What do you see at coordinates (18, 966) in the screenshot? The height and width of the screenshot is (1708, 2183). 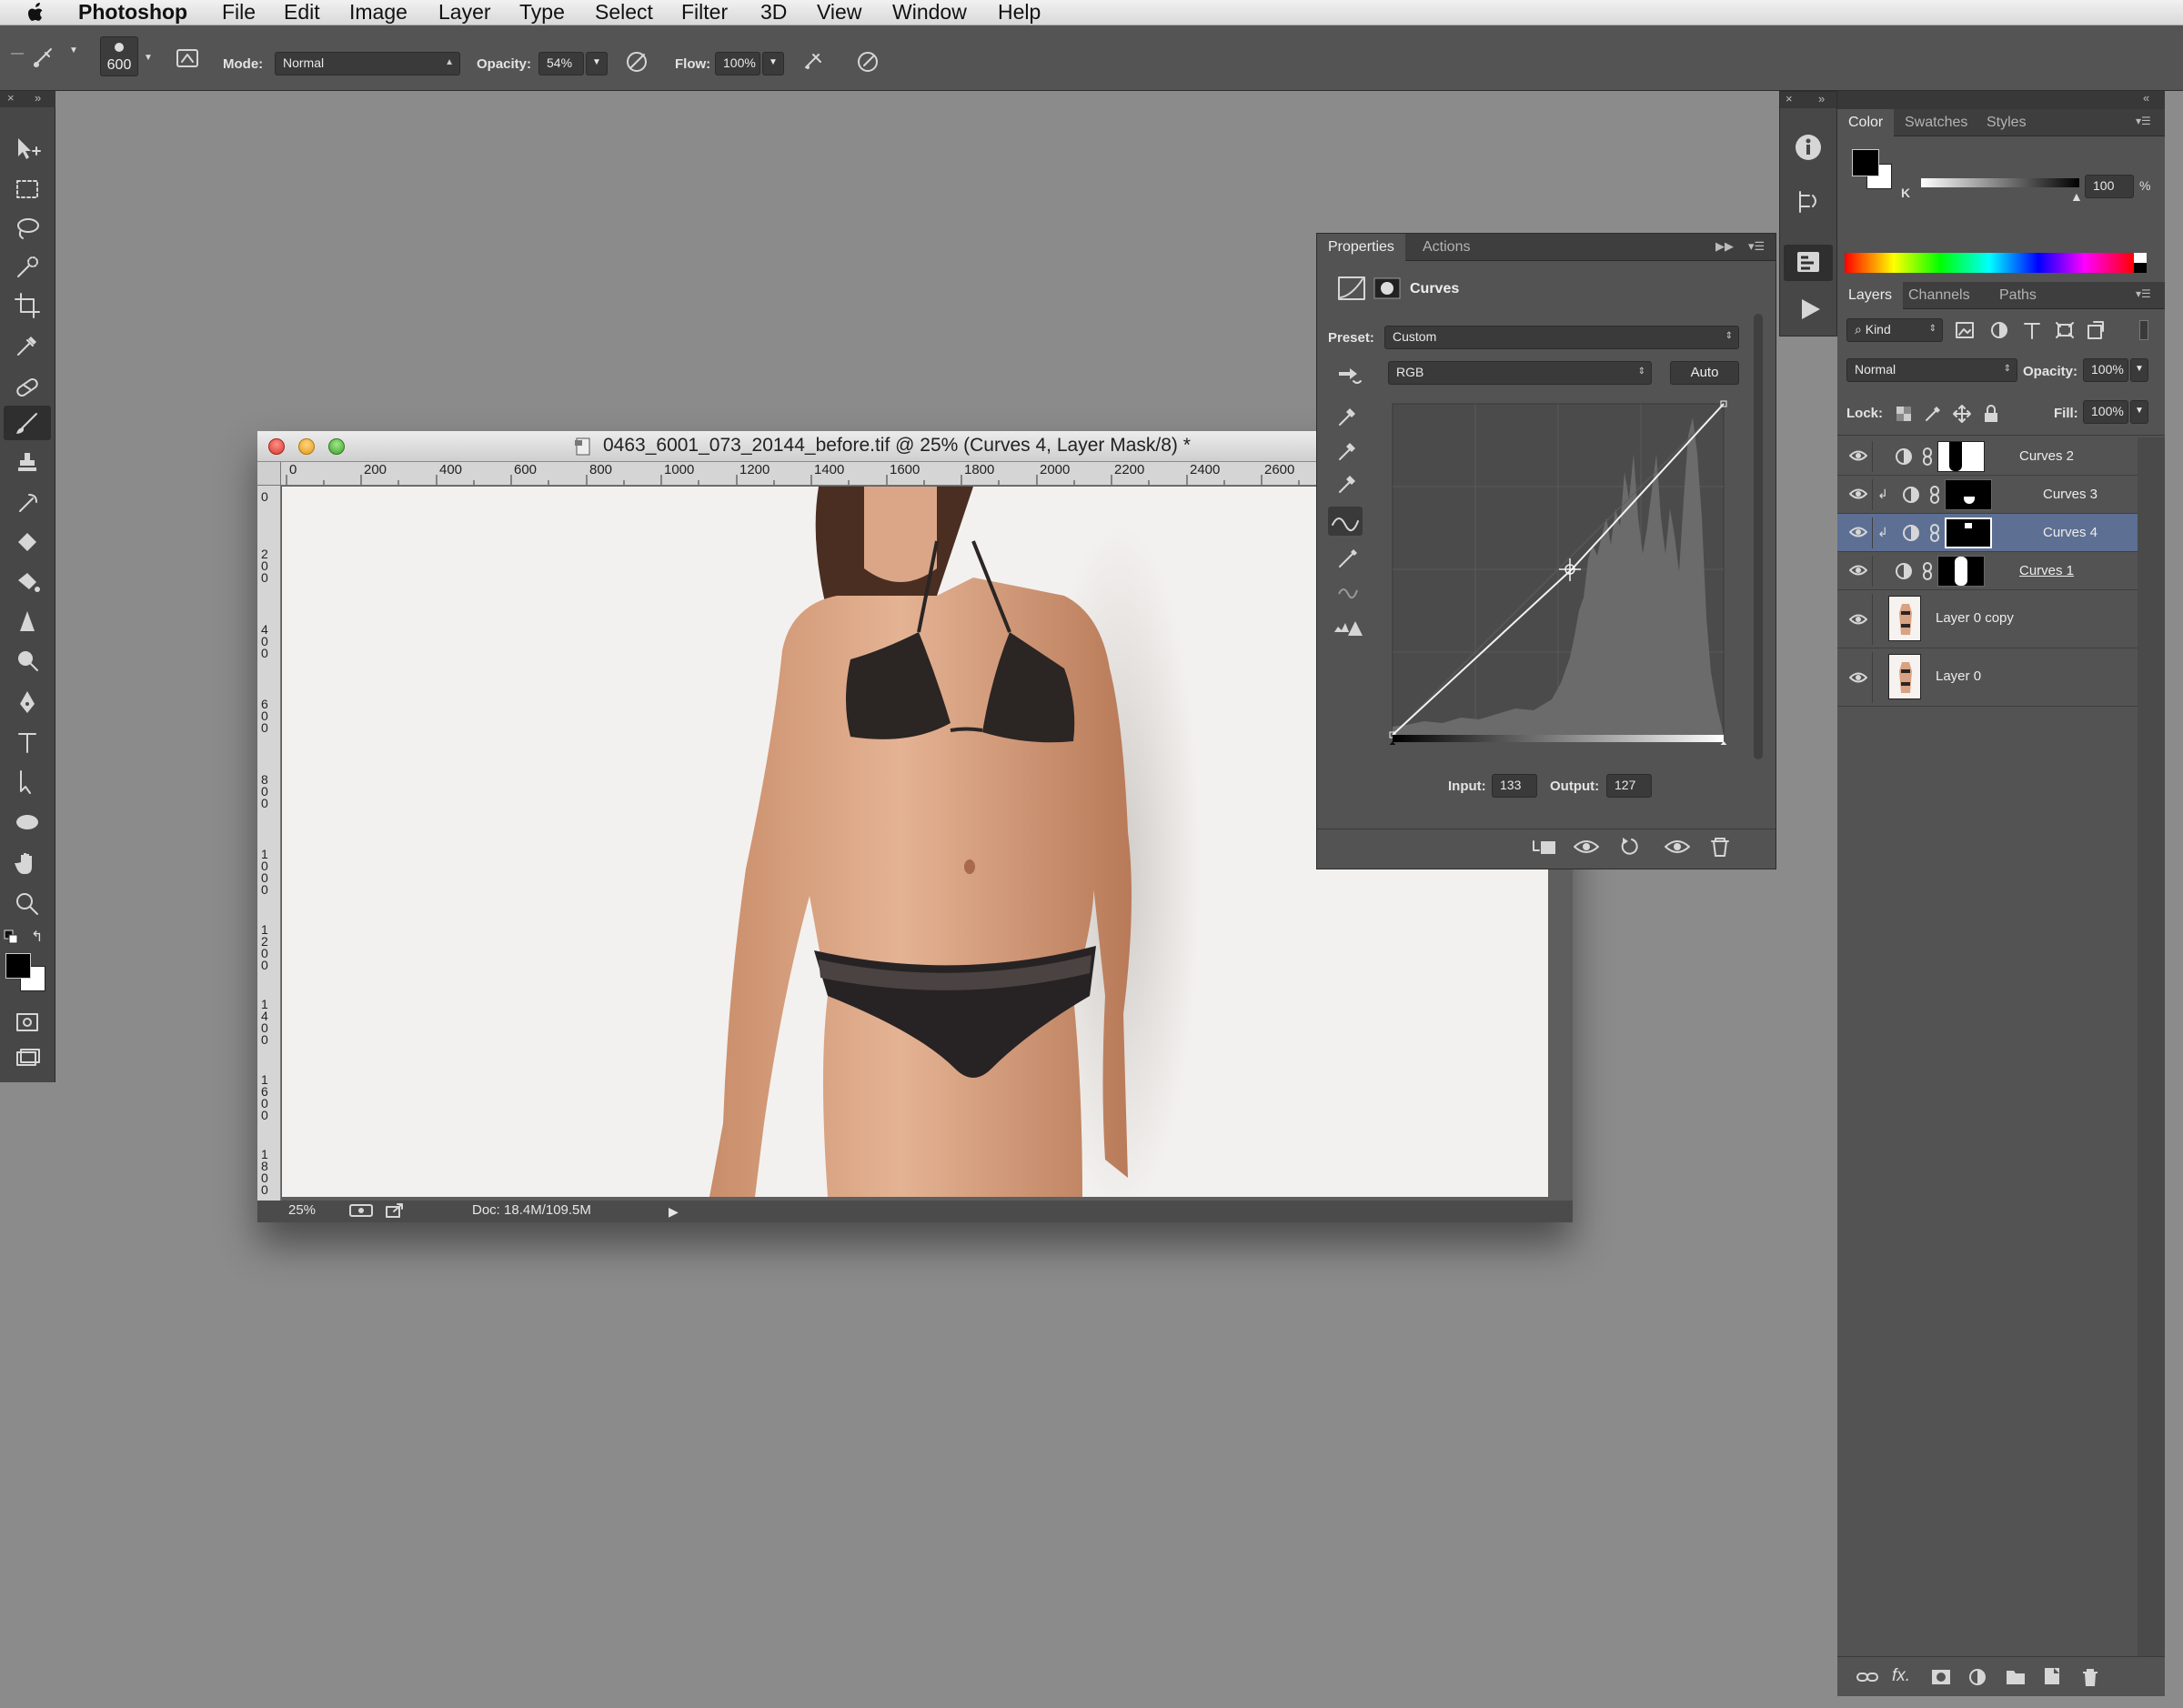 I see `foreground-color-swatch` at bounding box center [18, 966].